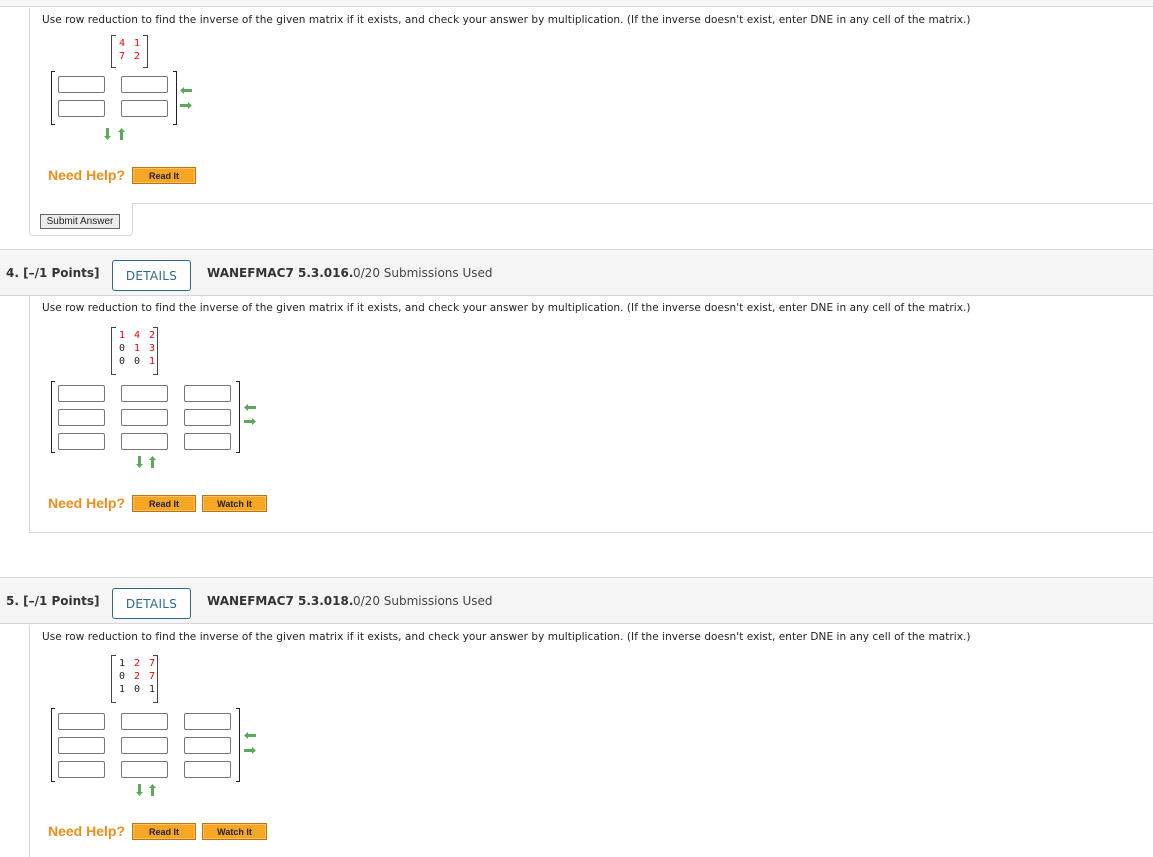 This screenshot has width=1153, height=857. What do you see at coordinates (423, 601) in the screenshot?
I see `question-5-submissions: 0/20 Submissions Used` at bounding box center [423, 601].